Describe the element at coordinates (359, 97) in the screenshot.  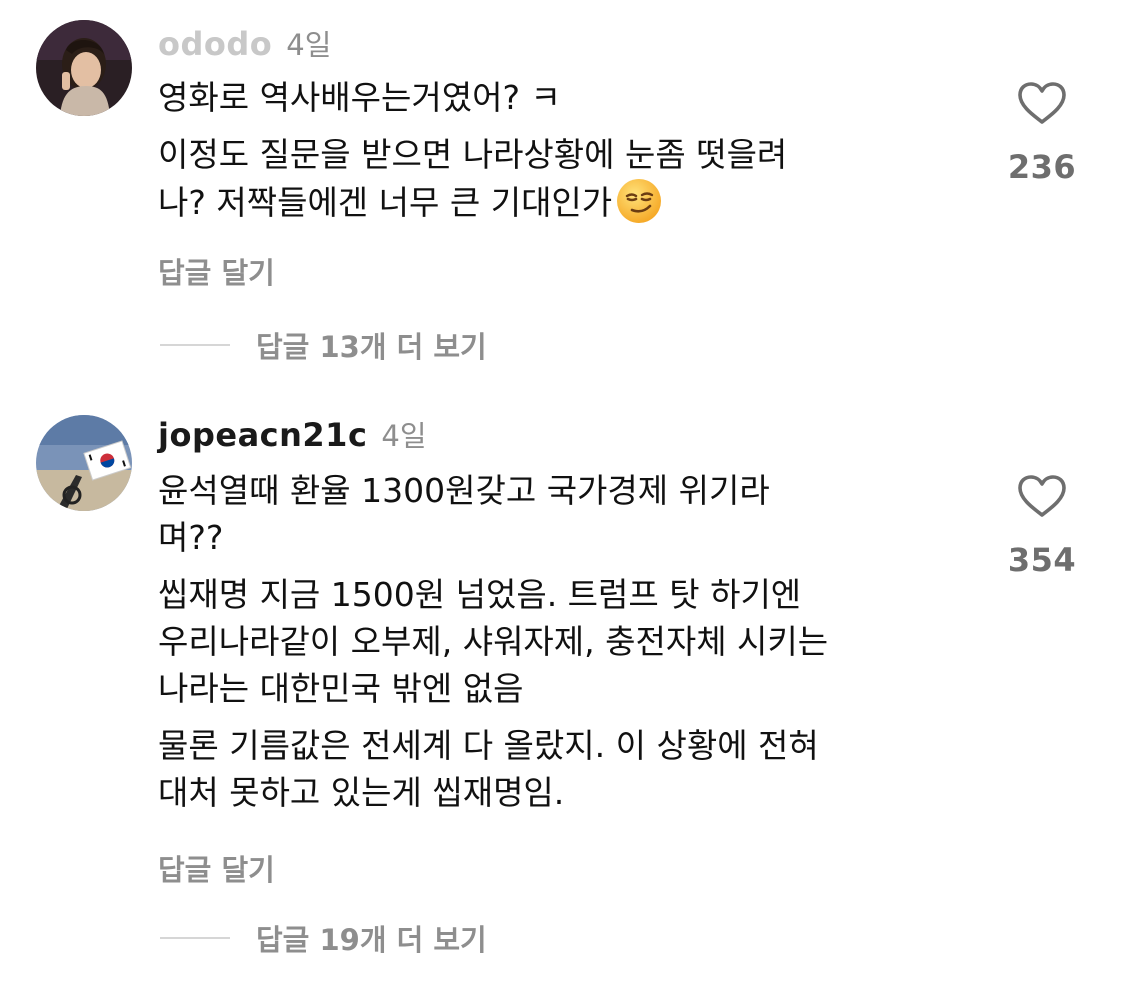
I see `comment-paragraph: 영화로 역사배우는거였어? ㅋ` at that location.